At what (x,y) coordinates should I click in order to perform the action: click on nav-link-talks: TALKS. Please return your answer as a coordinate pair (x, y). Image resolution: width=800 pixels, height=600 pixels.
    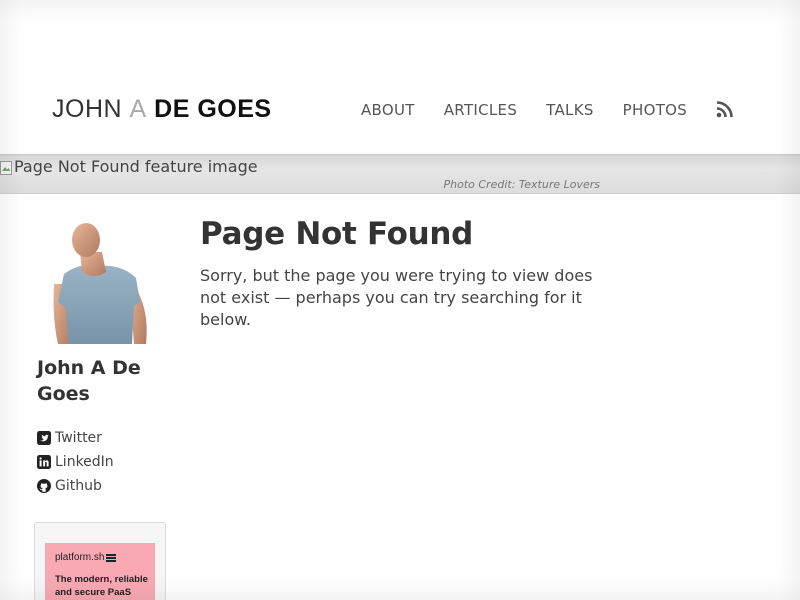
    Looking at the image, I should click on (569, 110).